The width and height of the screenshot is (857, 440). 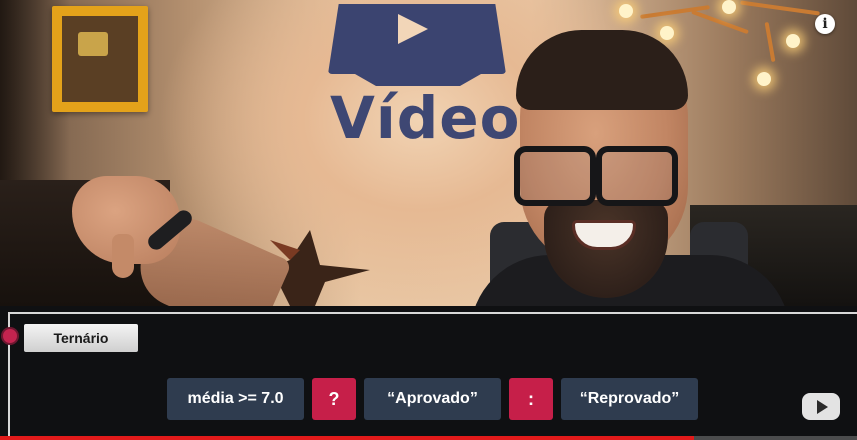 What do you see at coordinates (637, 176) in the screenshot?
I see `glasses-lens-right` at bounding box center [637, 176].